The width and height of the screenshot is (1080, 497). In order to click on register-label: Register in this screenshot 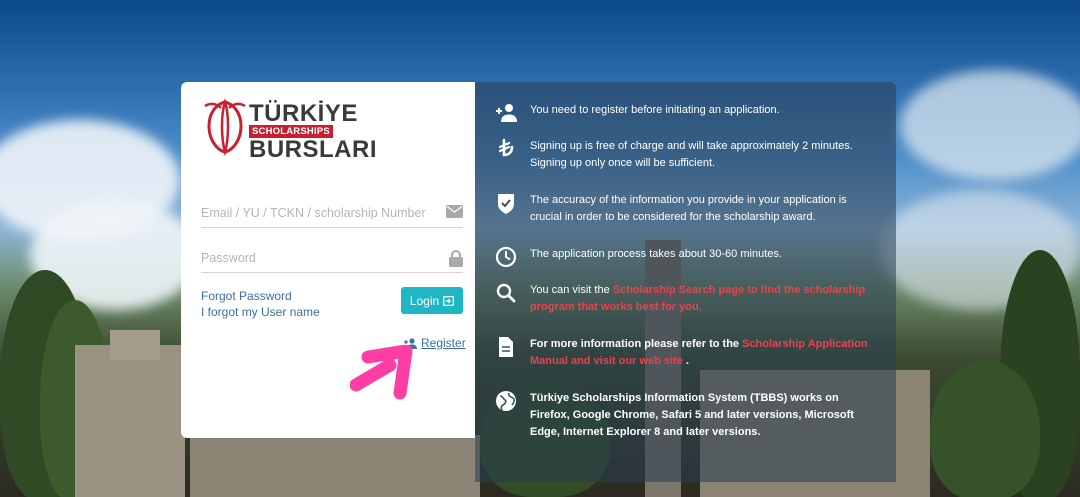, I will do `click(443, 343)`.